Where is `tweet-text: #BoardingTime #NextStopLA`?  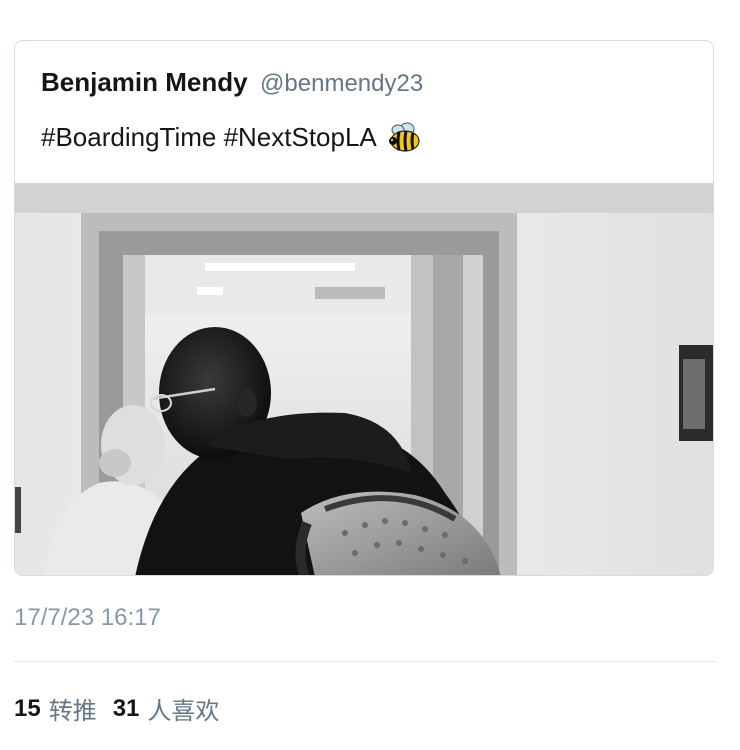 tweet-text: #BoardingTime #NextStopLA is located at coordinates (232, 137).